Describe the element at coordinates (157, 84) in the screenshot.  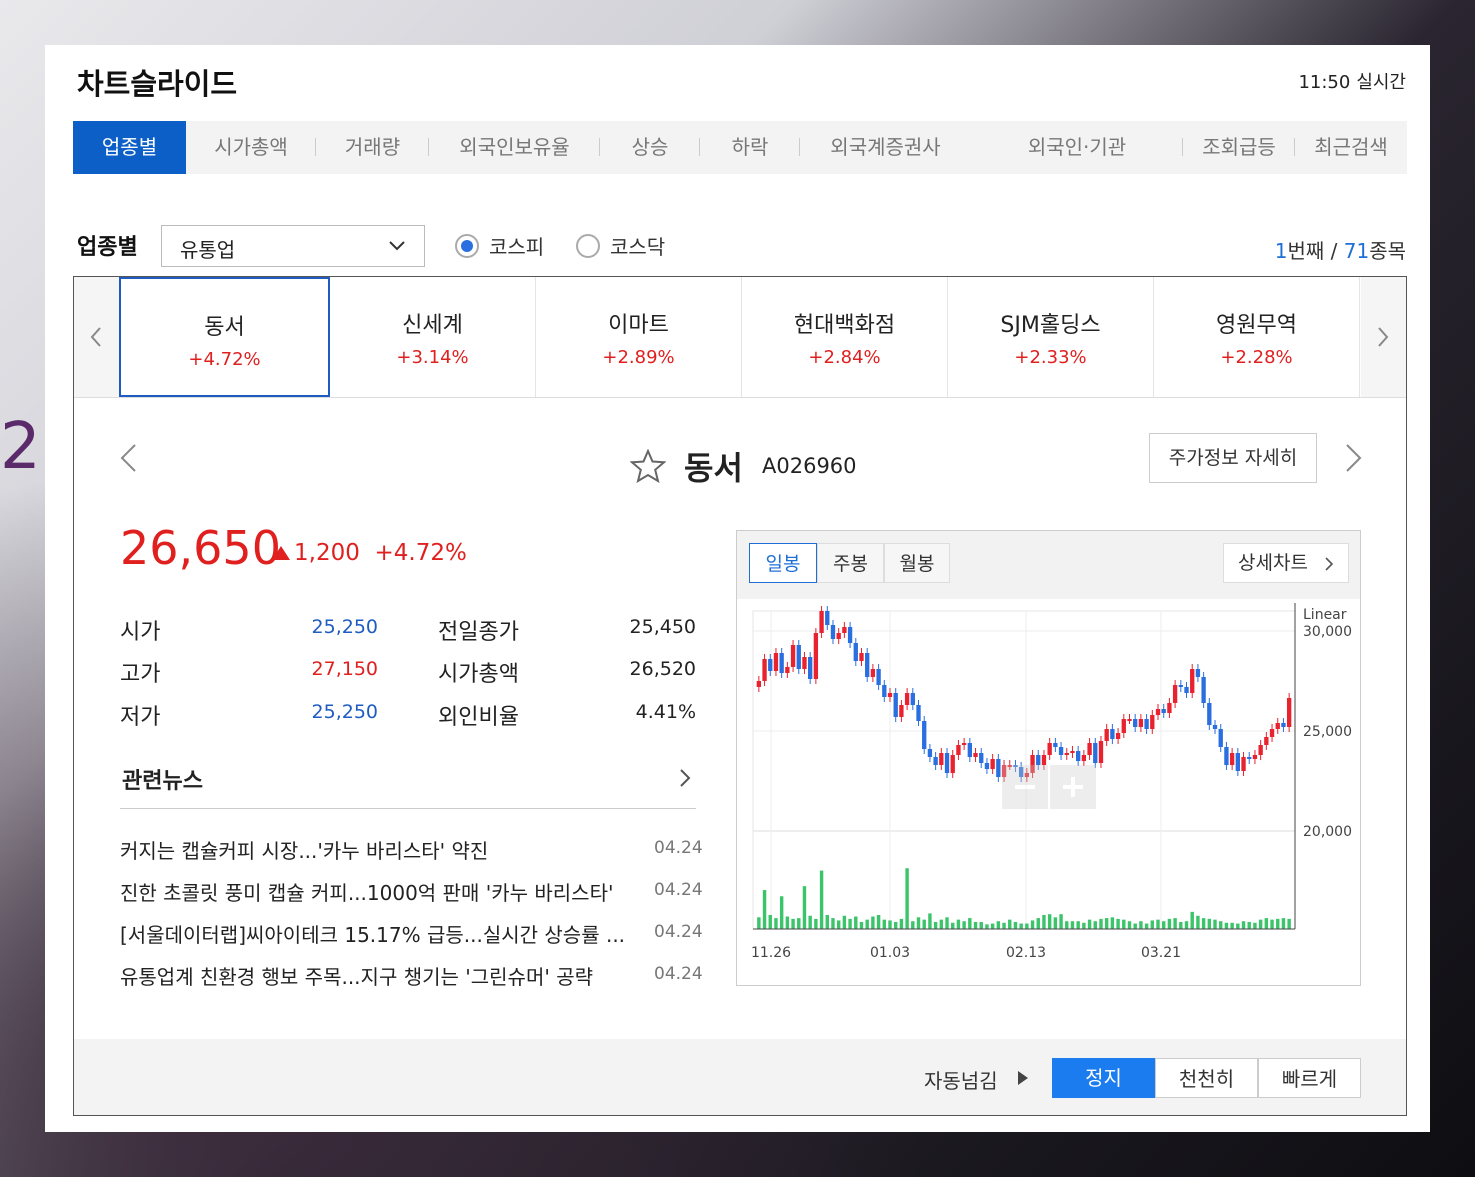
I see `page-title: 차트슬라이드` at that location.